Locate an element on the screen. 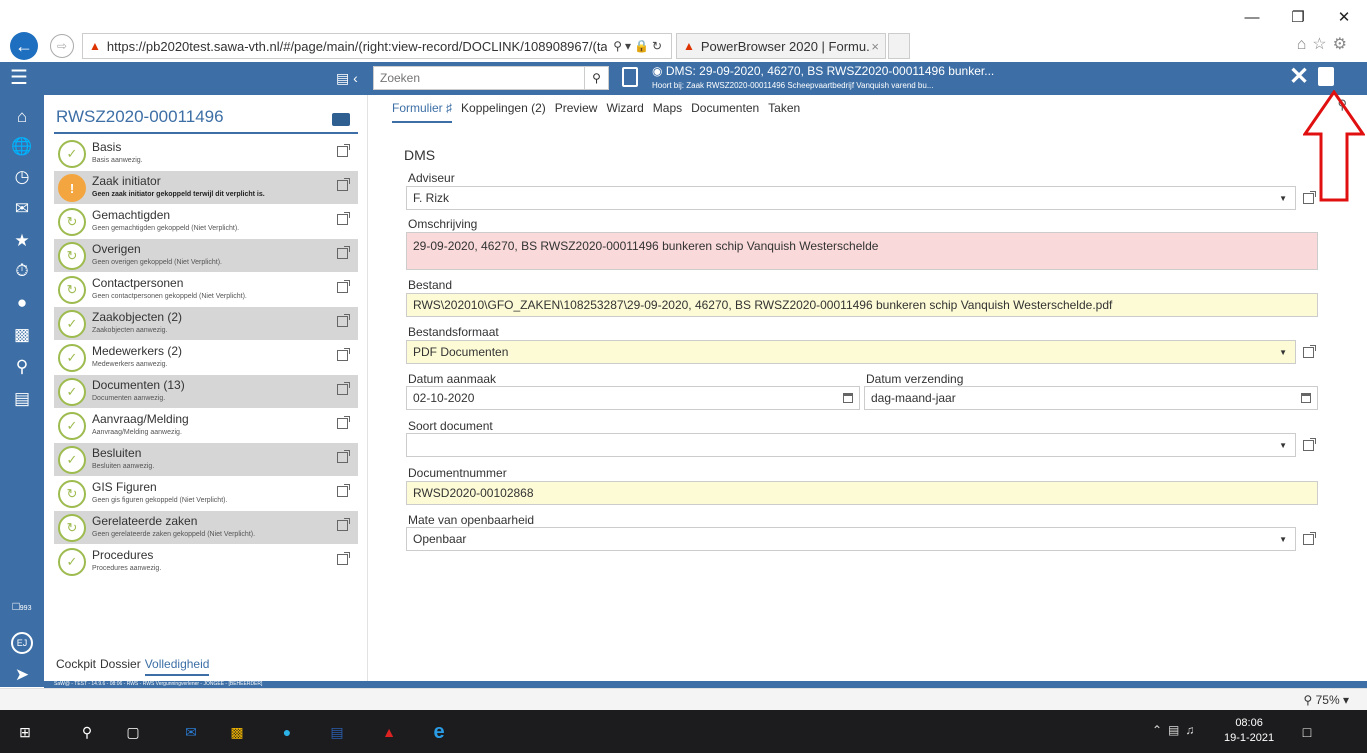 The width and height of the screenshot is (1367, 753). collapse-panel-icon: ▤ ‹ is located at coordinates (347, 78).